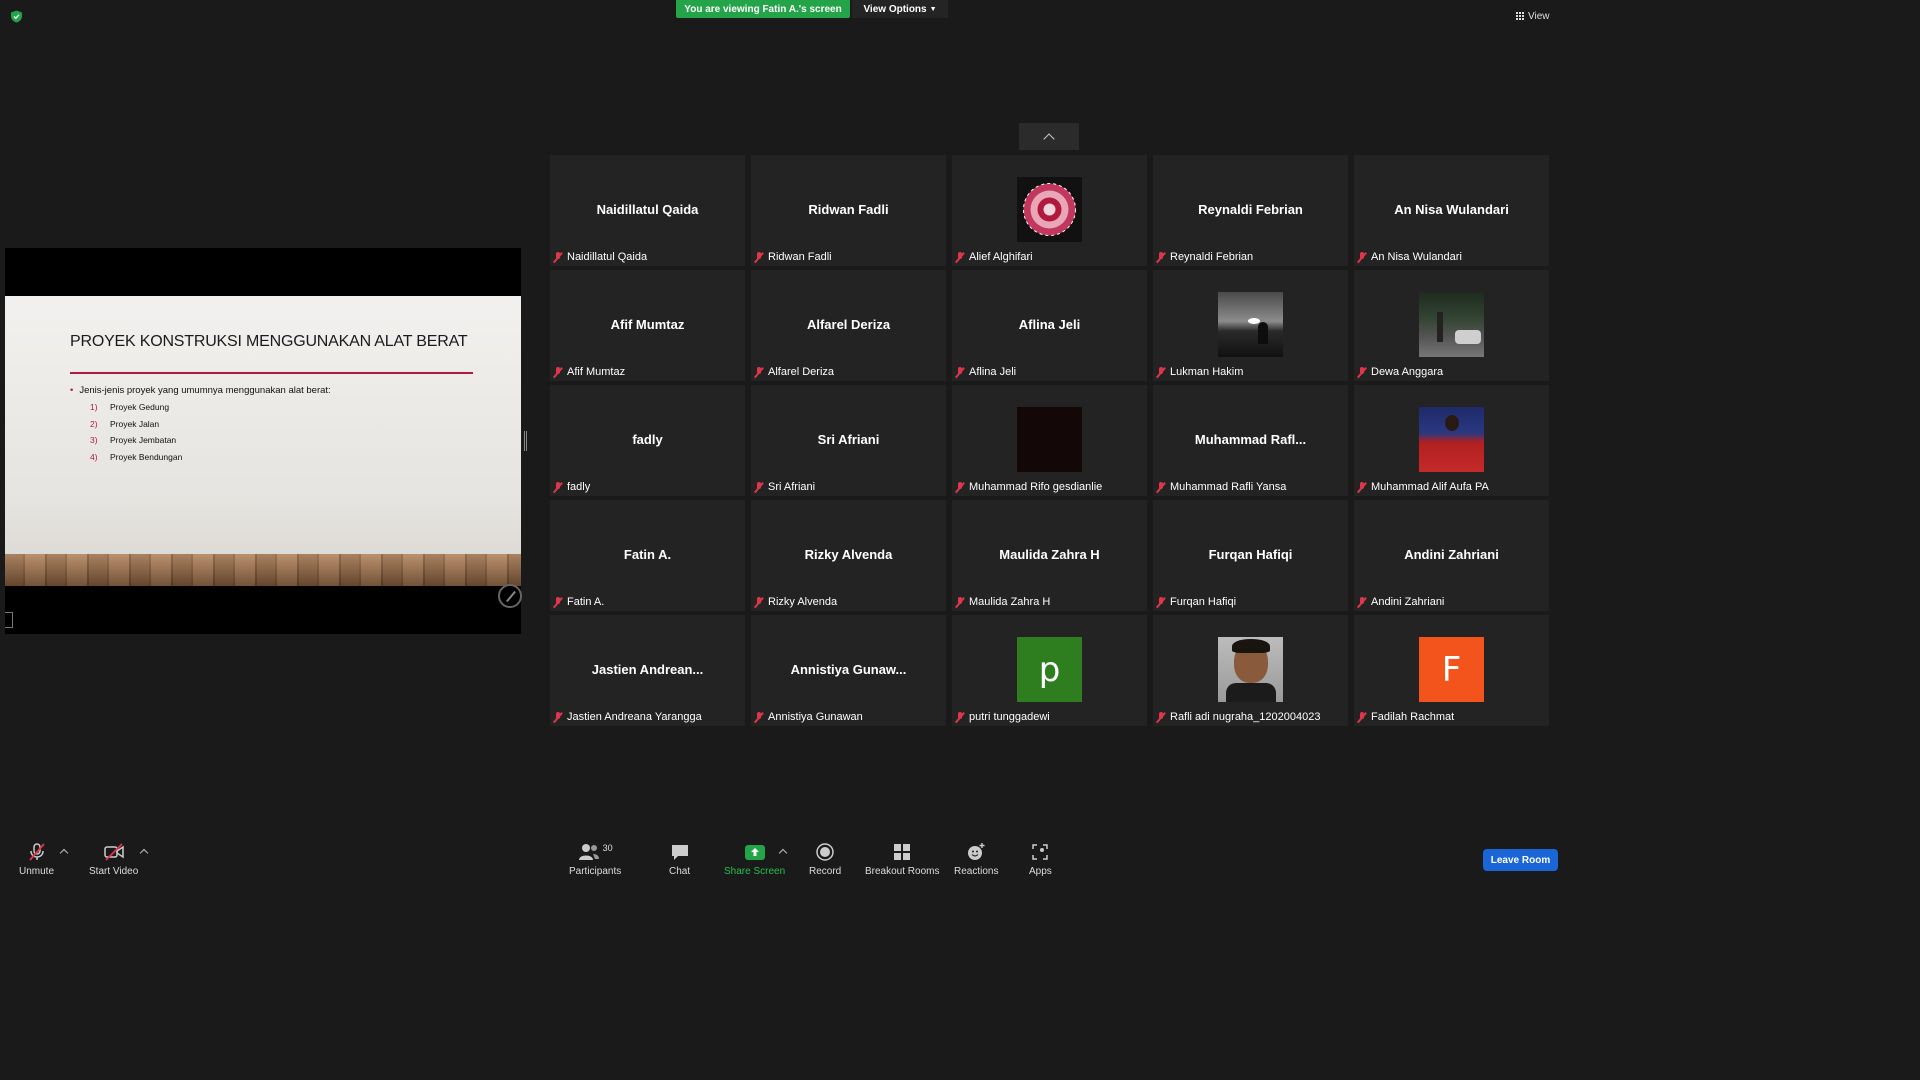  I want to click on start-video-button: Start Video, so click(113, 859).